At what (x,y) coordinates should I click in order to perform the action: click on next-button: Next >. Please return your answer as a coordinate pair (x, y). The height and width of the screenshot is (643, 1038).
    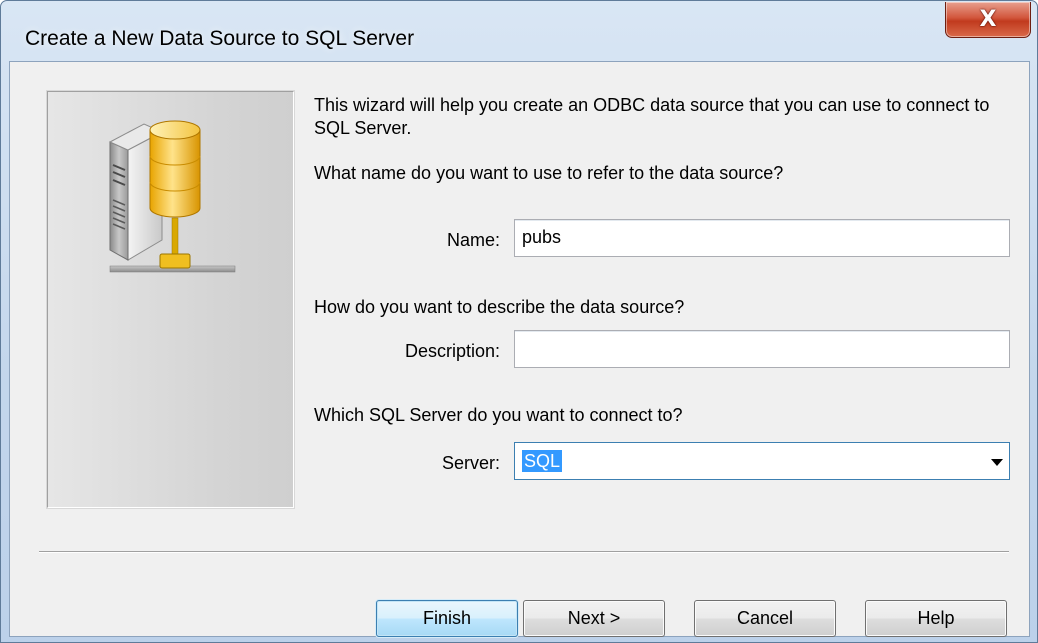
    Looking at the image, I should click on (594, 618).